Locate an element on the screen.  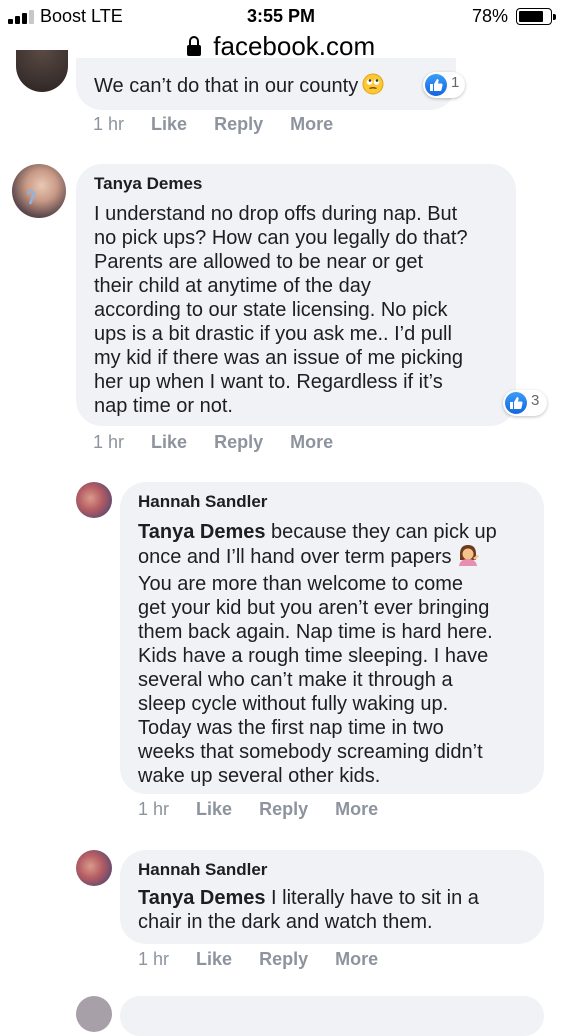
reaction-badge: 1 is located at coordinates (444, 85).